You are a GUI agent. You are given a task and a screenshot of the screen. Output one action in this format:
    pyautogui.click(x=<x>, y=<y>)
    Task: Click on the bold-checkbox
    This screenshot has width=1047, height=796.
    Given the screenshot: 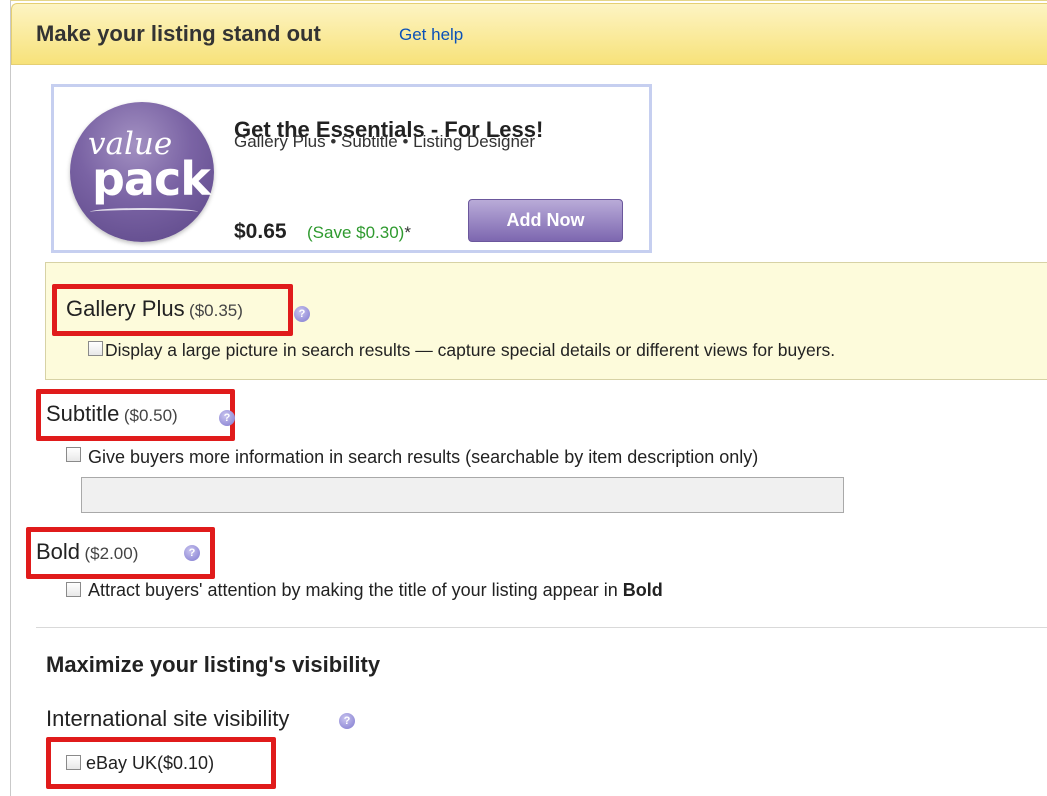 What is the action you would take?
    pyautogui.click(x=73, y=589)
    